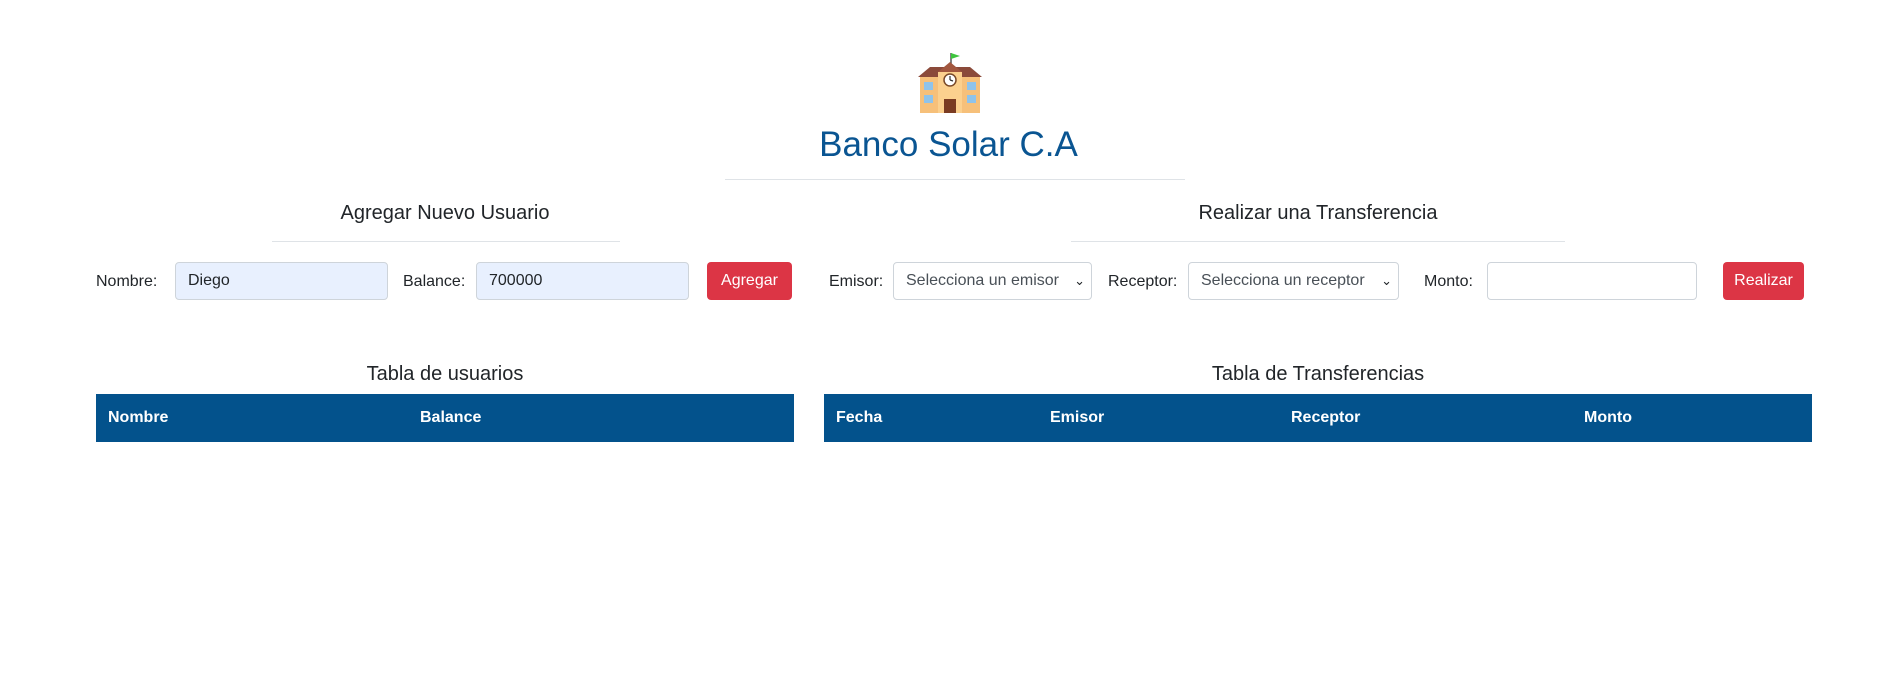 Image resolution: width=1897 pixels, height=683 pixels. Describe the element at coordinates (445, 213) in the screenshot. I see `add-user-title: Agregar Nuevo Usuario` at that location.